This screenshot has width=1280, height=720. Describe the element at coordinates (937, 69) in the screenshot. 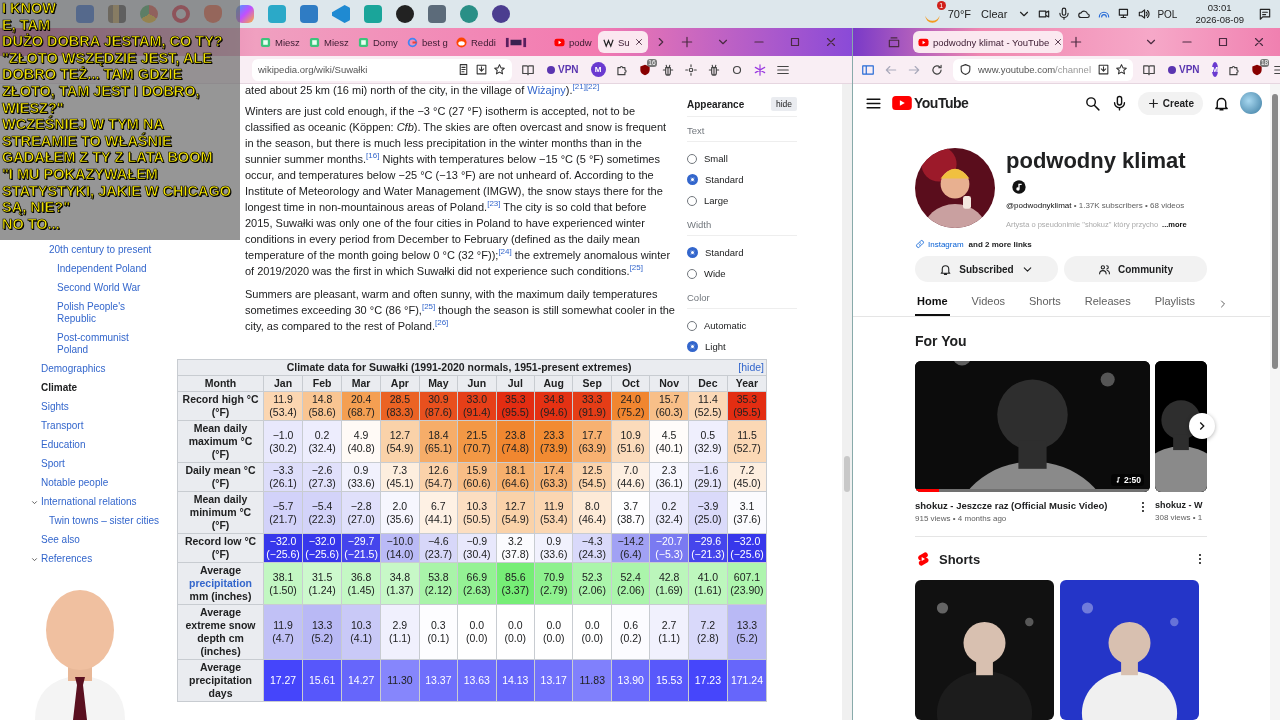

I see `reload-icon` at that location.